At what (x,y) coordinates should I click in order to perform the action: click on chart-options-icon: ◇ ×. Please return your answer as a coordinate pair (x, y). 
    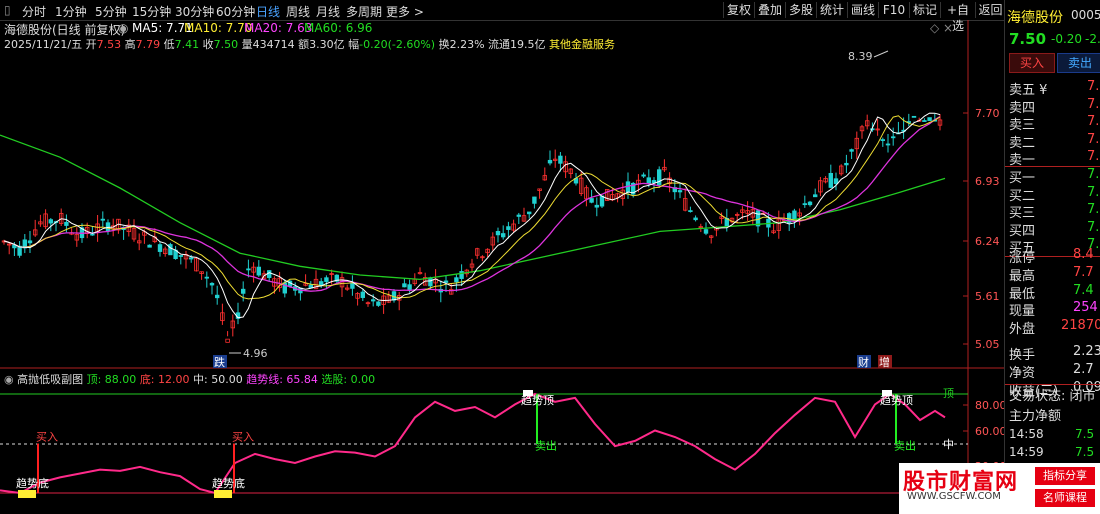
    Looking at the image, I should click on (941, 28).